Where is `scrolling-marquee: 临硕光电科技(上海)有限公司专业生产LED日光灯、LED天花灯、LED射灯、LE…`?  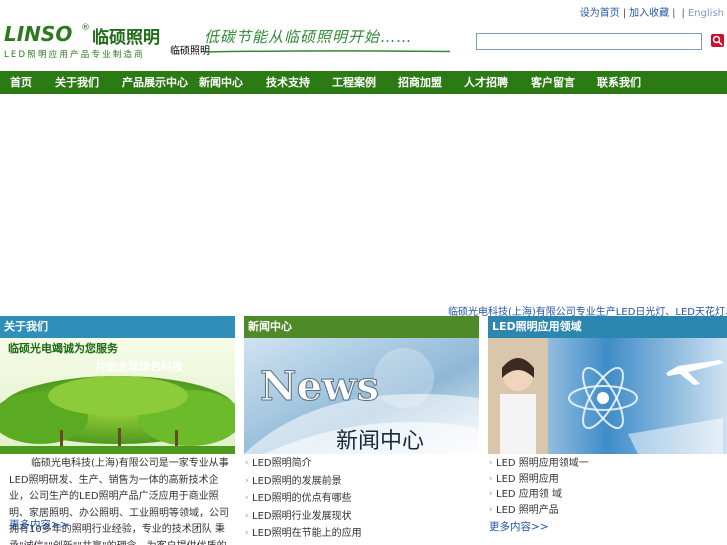
scrolling-marquee: 临硕光电科技(上海)有限公司专业生产LED日光灯、LED天花灯、LED射灯、LE… is located at coordinates (363, 310).